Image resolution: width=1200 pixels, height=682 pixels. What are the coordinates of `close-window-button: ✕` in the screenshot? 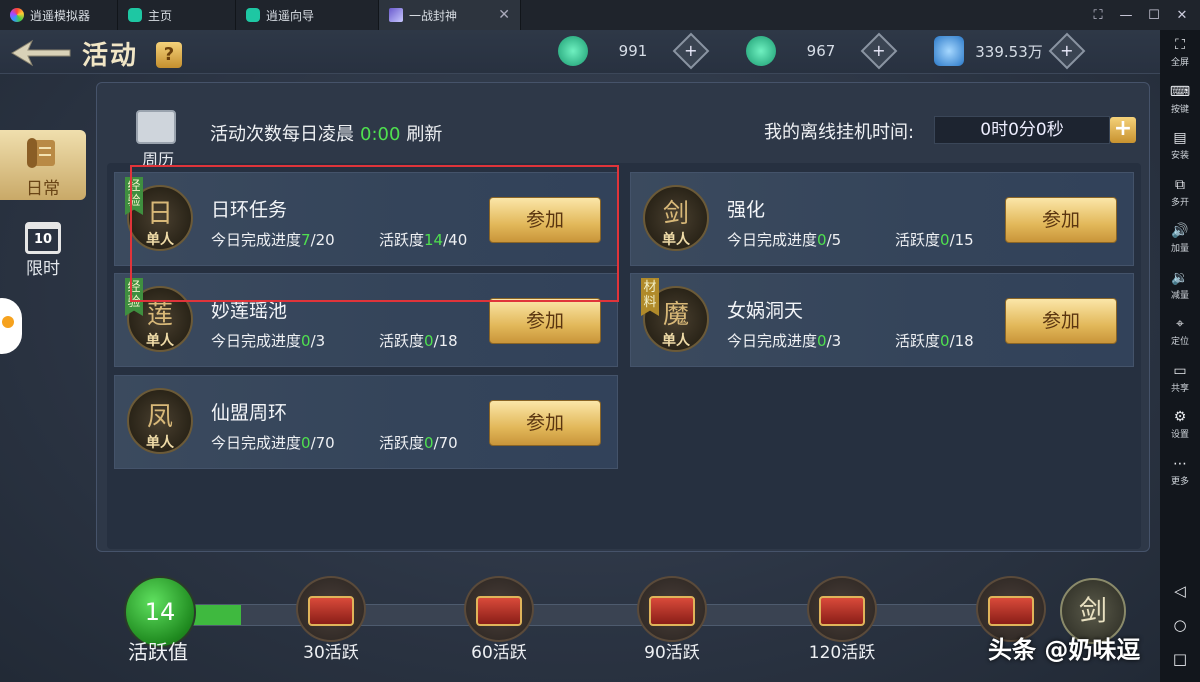 It's located at (1182, 15).